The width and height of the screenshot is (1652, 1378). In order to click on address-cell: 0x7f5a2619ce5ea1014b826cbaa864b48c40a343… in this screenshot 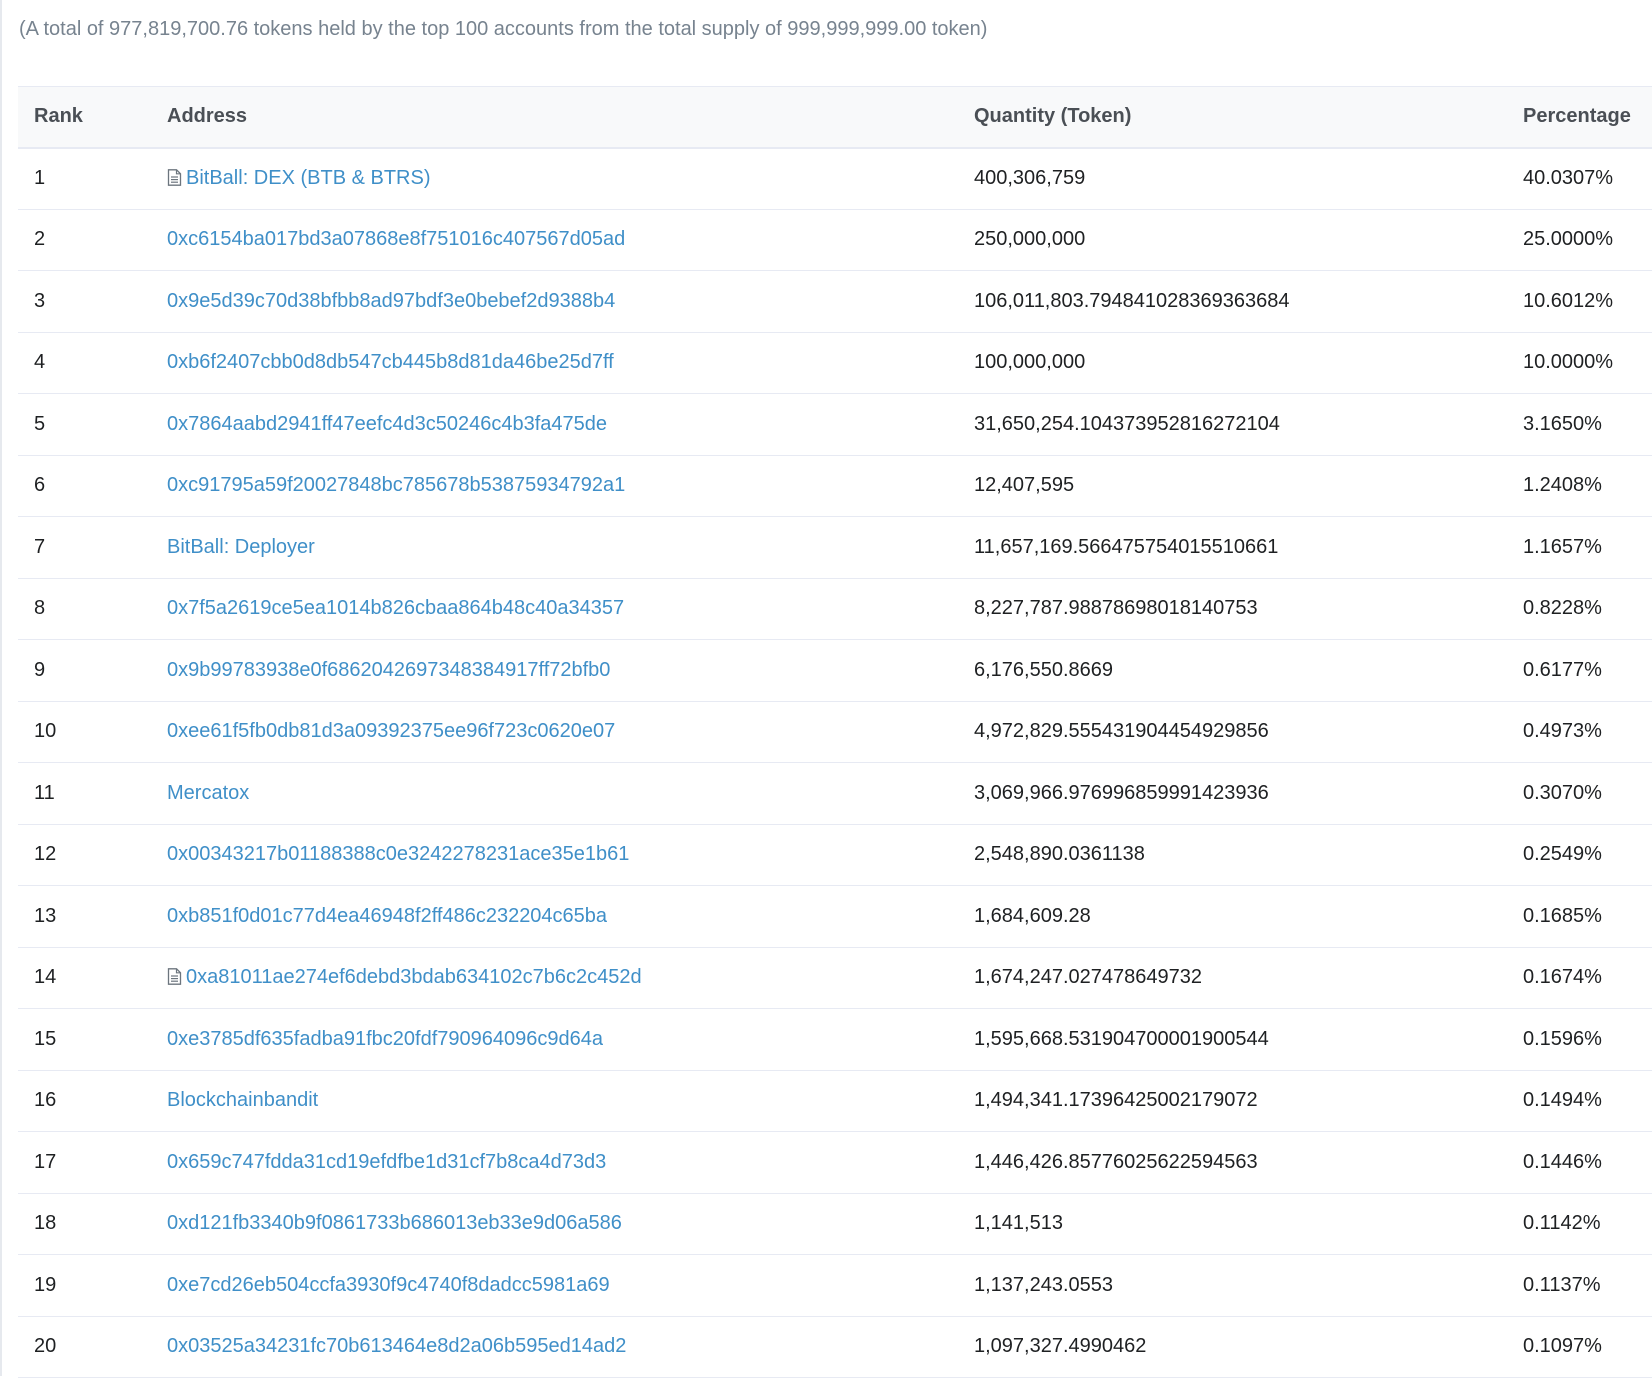, I will do `click(570, 609)`.